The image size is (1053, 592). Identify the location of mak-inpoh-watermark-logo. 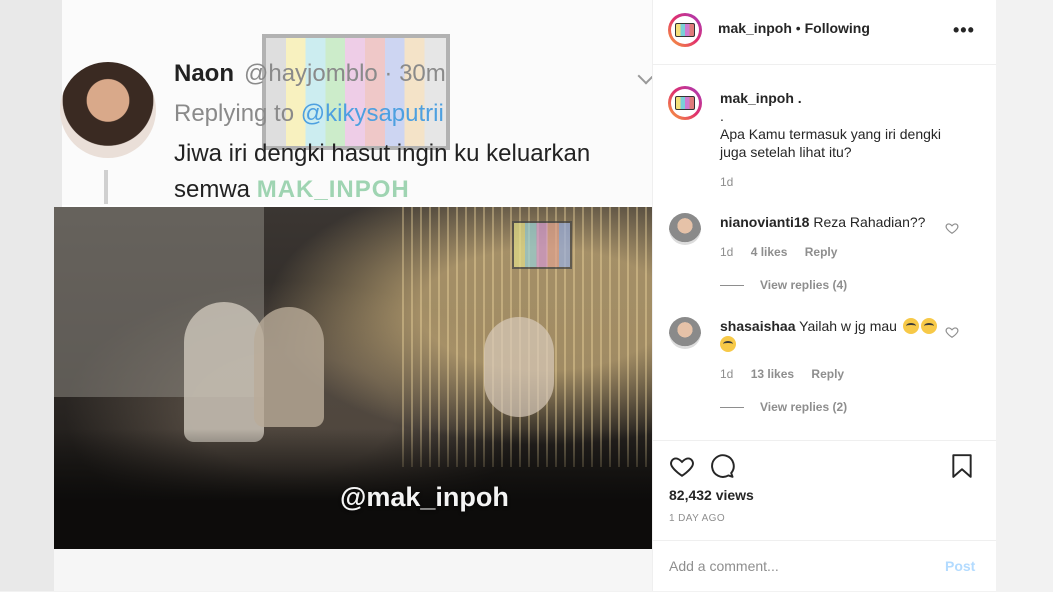
(356, 92).